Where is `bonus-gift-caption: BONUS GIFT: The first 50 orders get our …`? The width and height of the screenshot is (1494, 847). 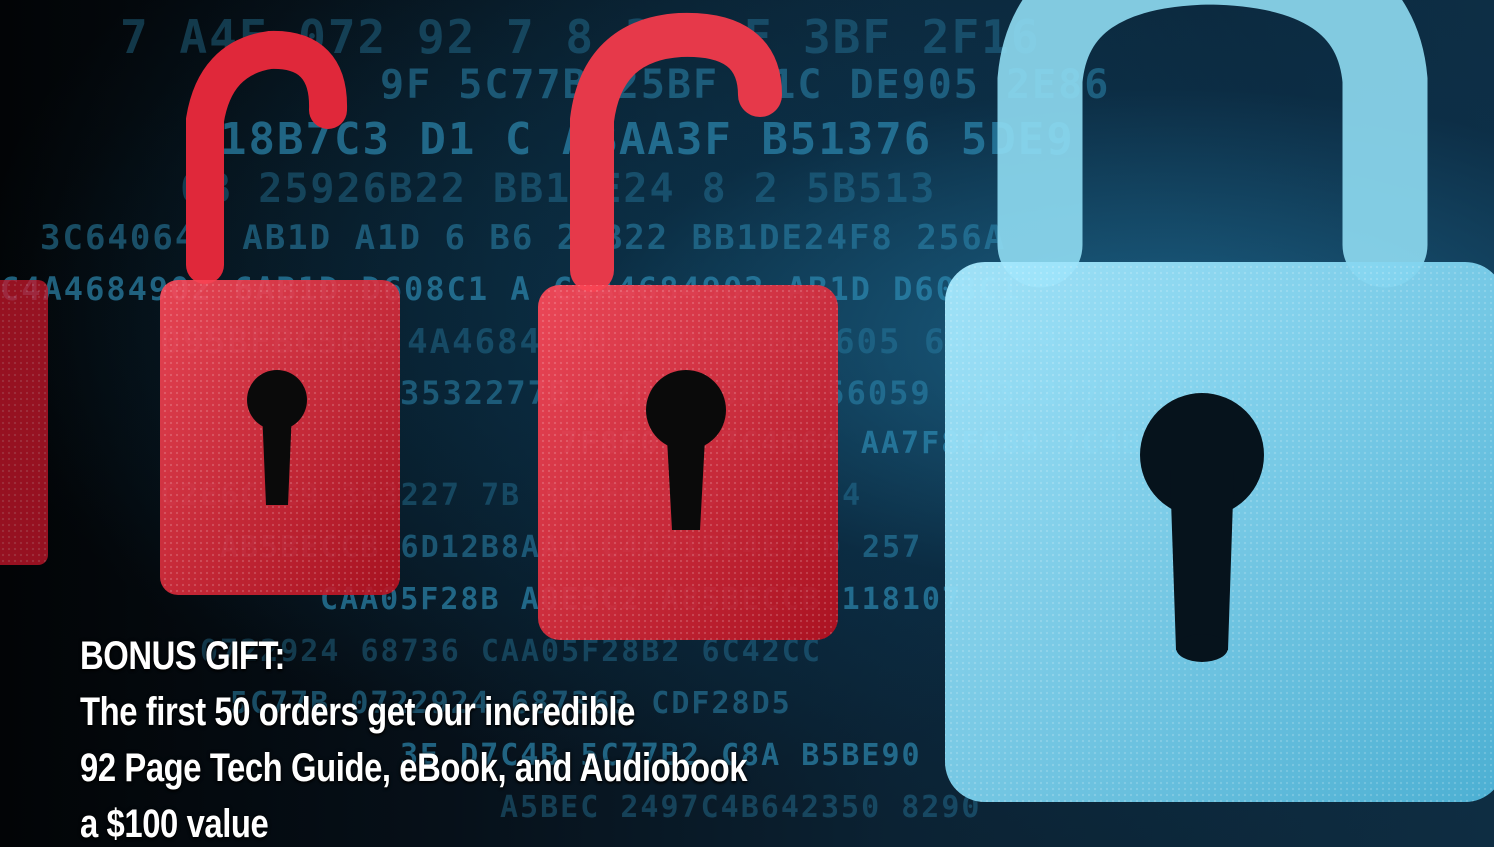
bonus-gift-caption: BONUS GIFT: The first 50 orders get our … is located at coordinates (432, 737).